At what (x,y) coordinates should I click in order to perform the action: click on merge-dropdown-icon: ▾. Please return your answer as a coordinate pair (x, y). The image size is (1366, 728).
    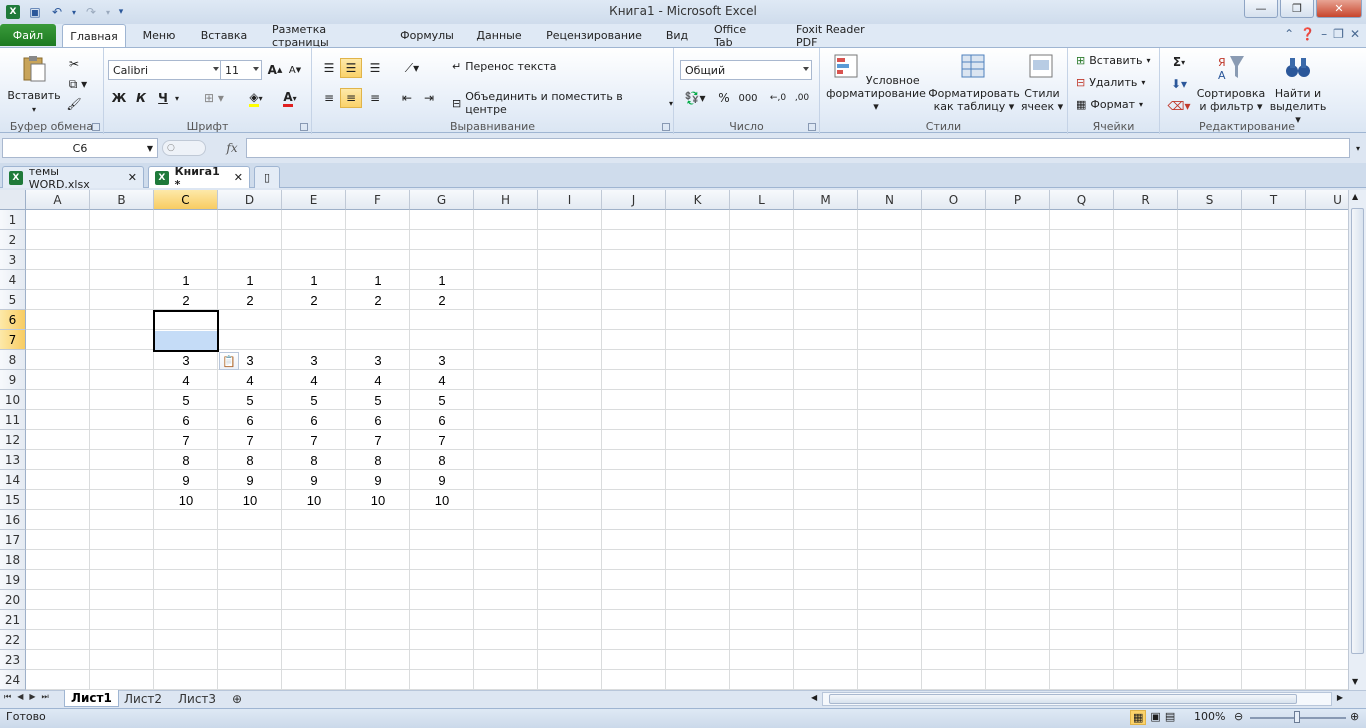
    Looking at the image, I should click on (671, 103).